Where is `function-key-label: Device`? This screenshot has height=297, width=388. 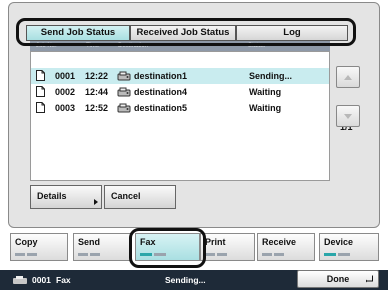 function-key-label: Device is located at coordinates (339, 242).